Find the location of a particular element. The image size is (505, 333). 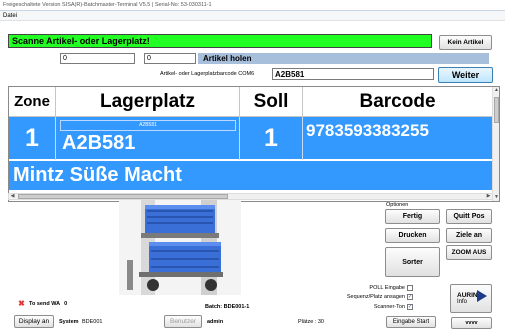

scanner-ton-option: Scanner-Ton ✓ is located at coordinates (393, 307).